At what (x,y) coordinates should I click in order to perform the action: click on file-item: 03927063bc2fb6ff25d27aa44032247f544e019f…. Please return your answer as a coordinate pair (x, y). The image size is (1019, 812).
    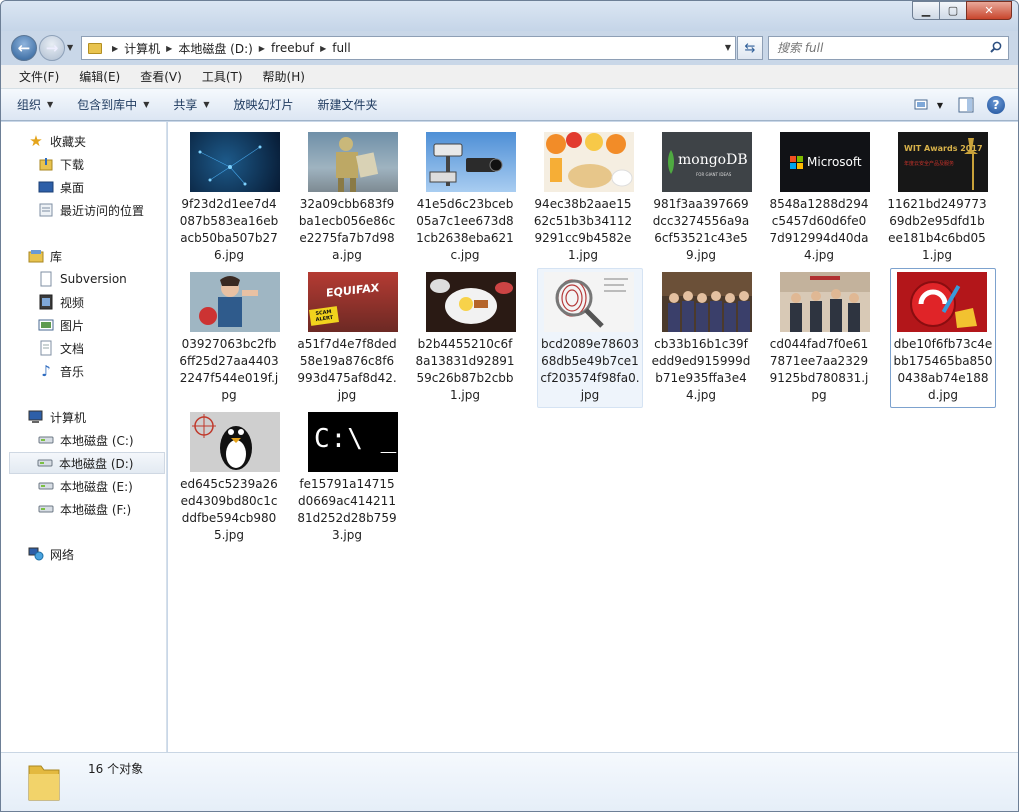
    Looking at the image, I should click on (229, 338).